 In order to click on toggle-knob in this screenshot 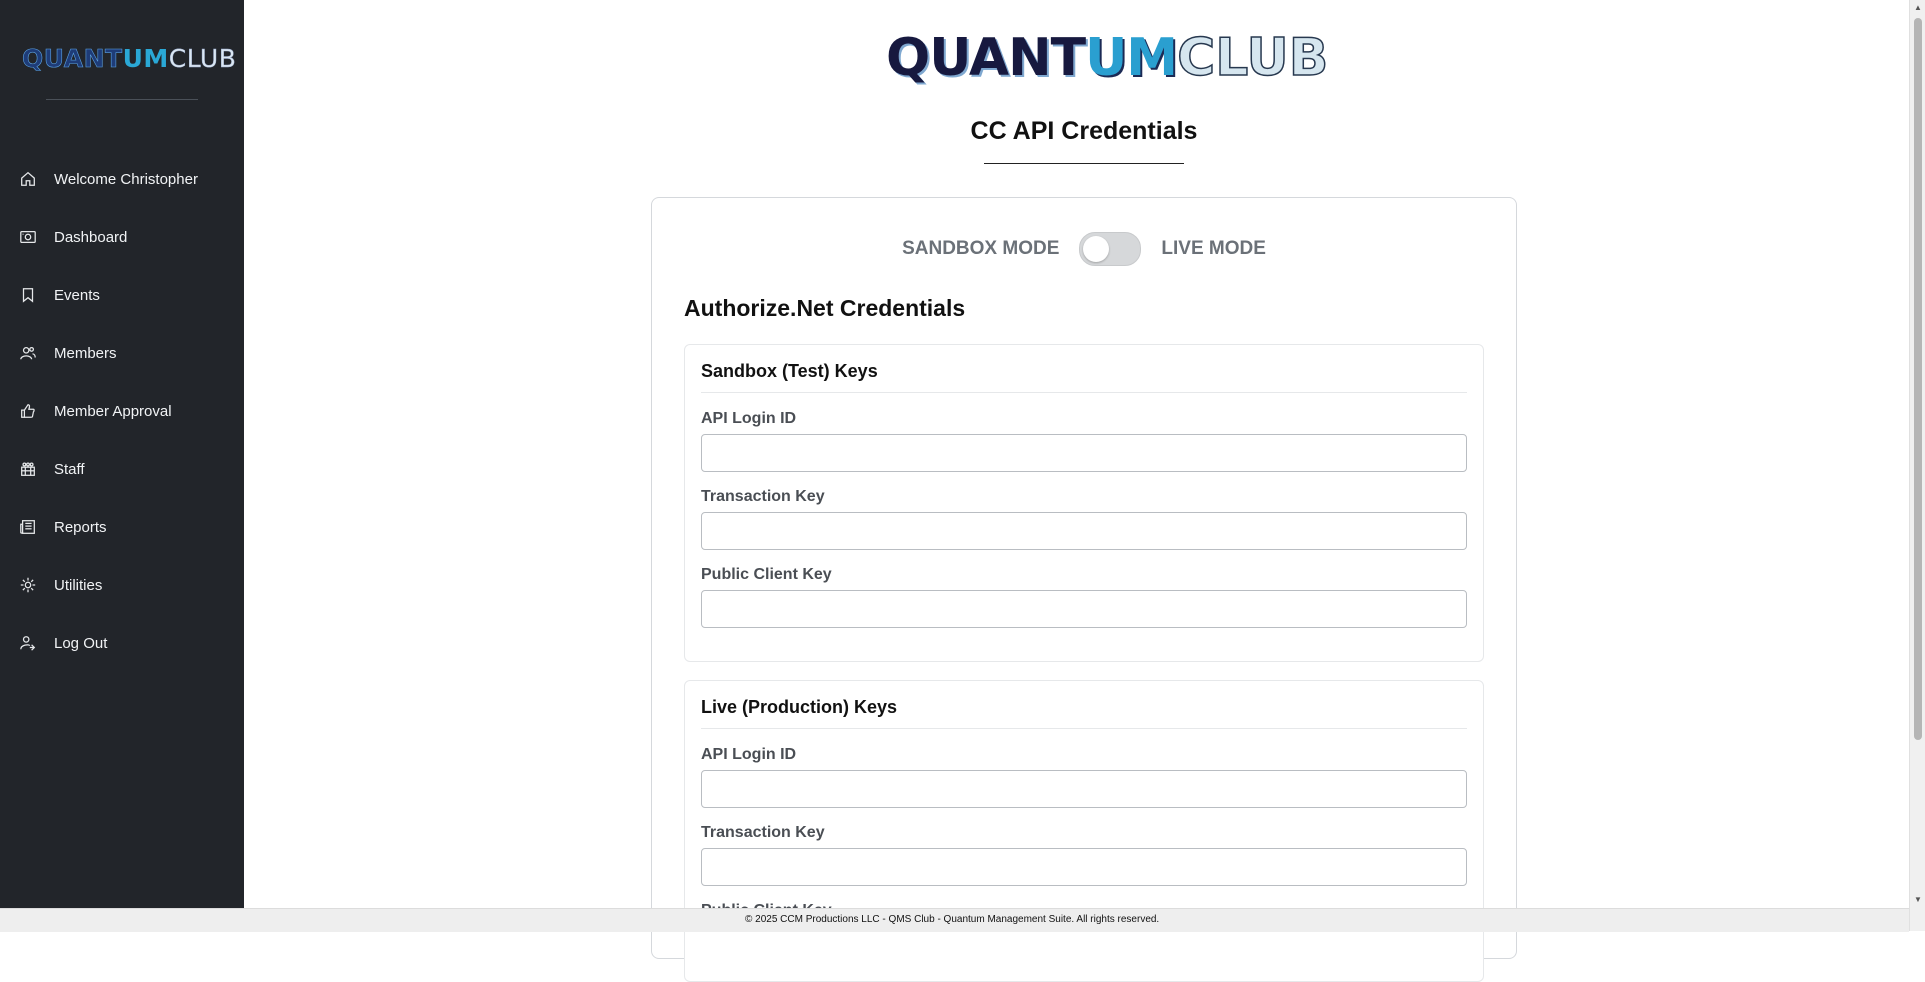, I will do `click(1096, 249)`.